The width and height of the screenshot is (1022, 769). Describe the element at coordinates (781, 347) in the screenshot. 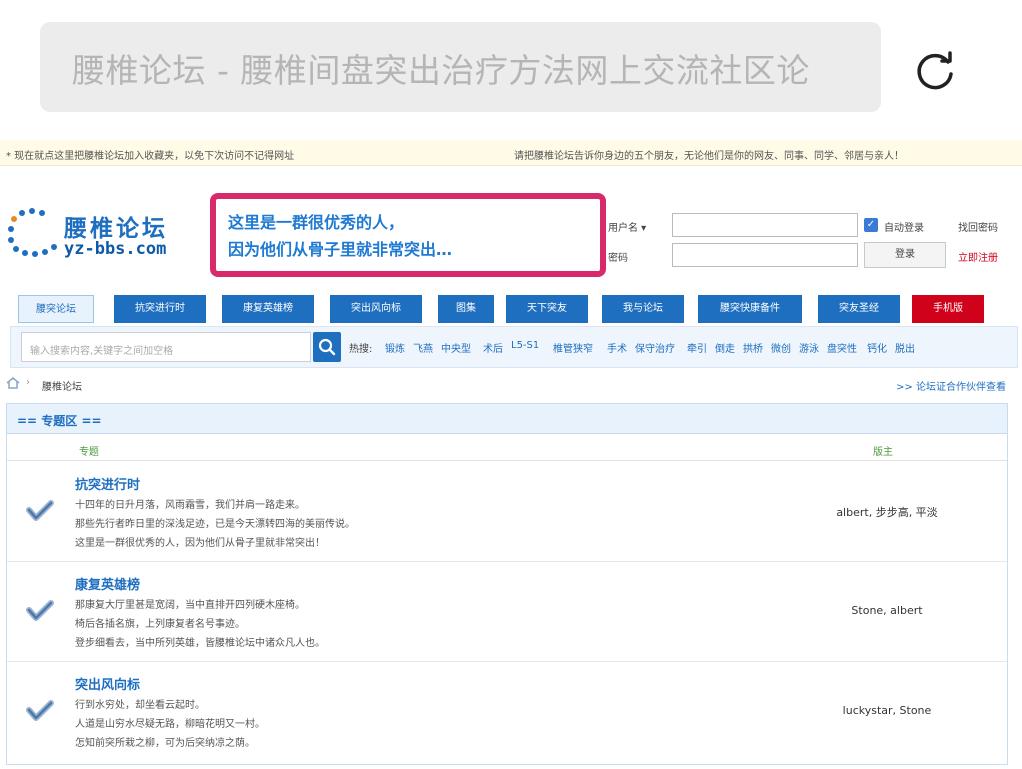

I see `hot-tag: 微创` at that location.